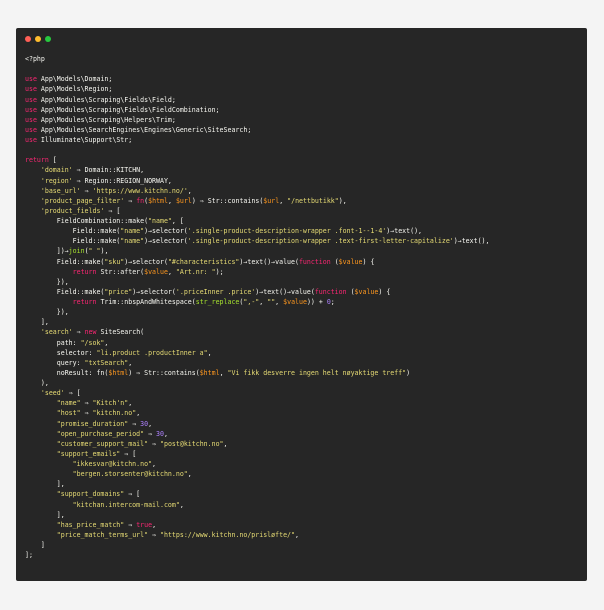 The image size is (604, 610). What do you see at coordinates (219, 271) in the screenshot?
I see `code-token: );` at bounding box center [219, 271].